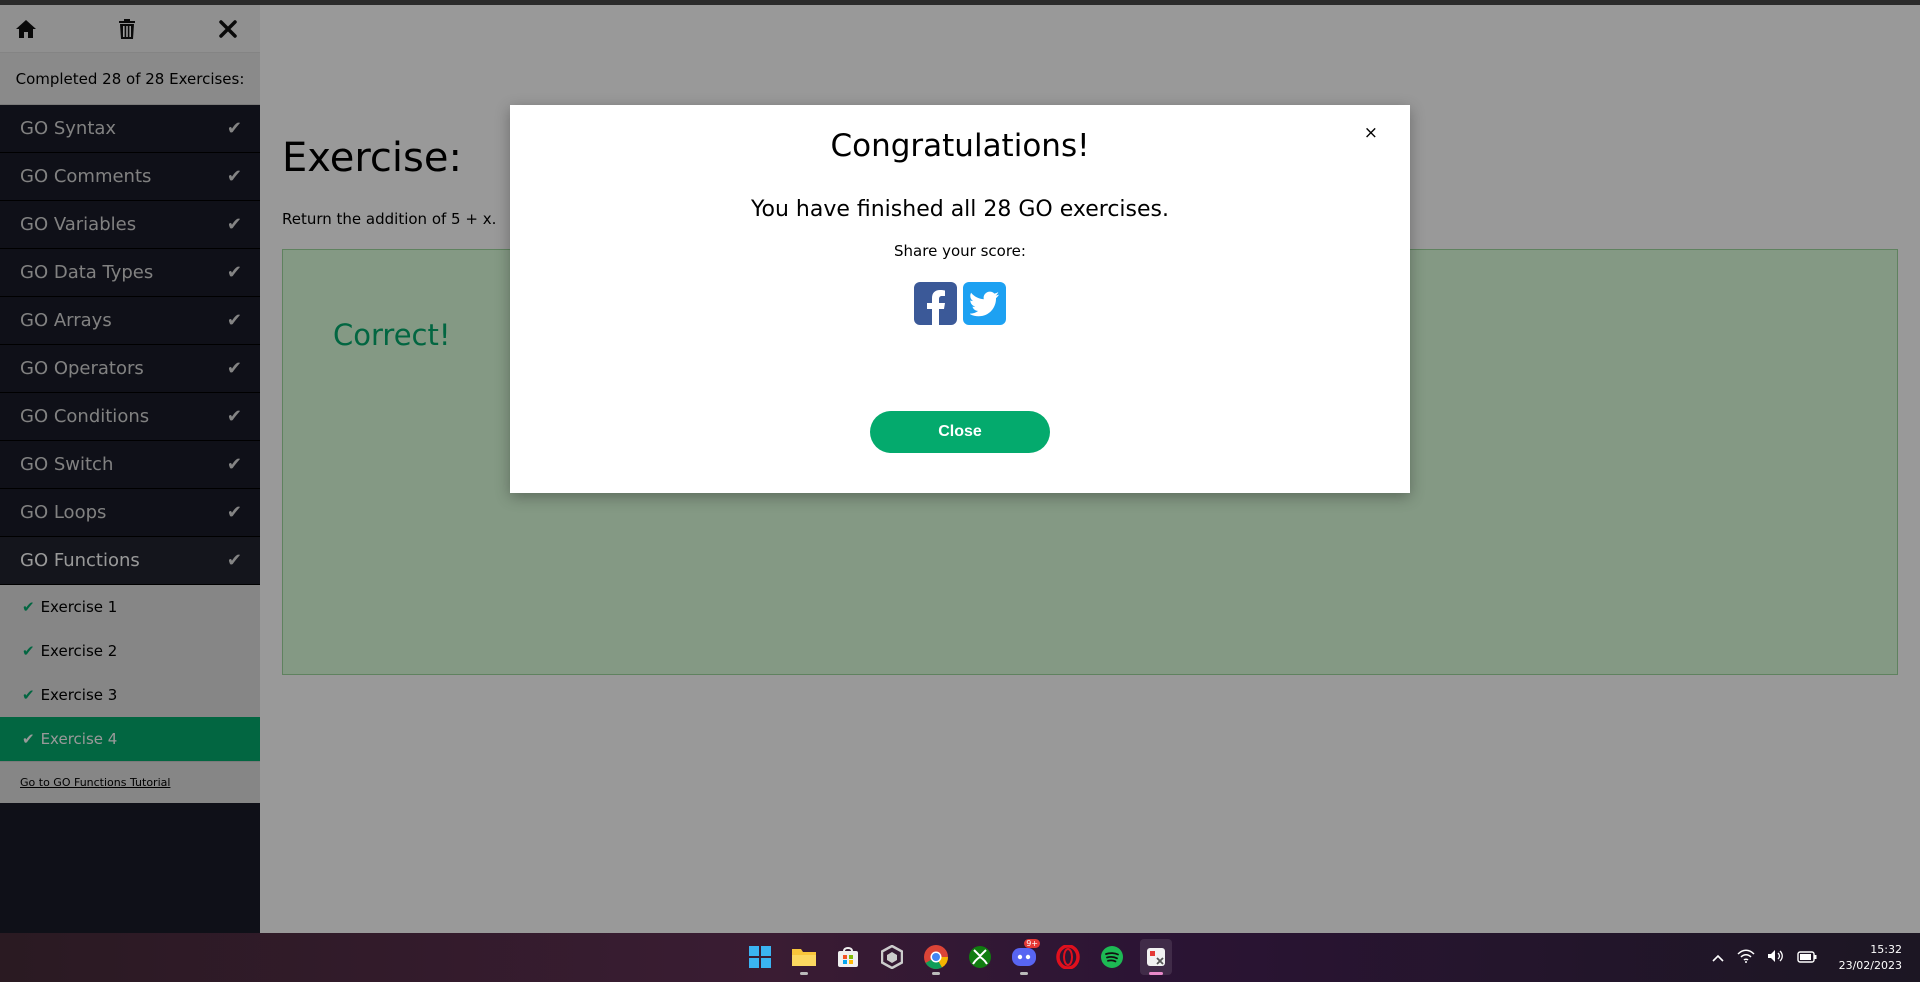  I want to click on notification-badge: 9+, so click(1032, 943).